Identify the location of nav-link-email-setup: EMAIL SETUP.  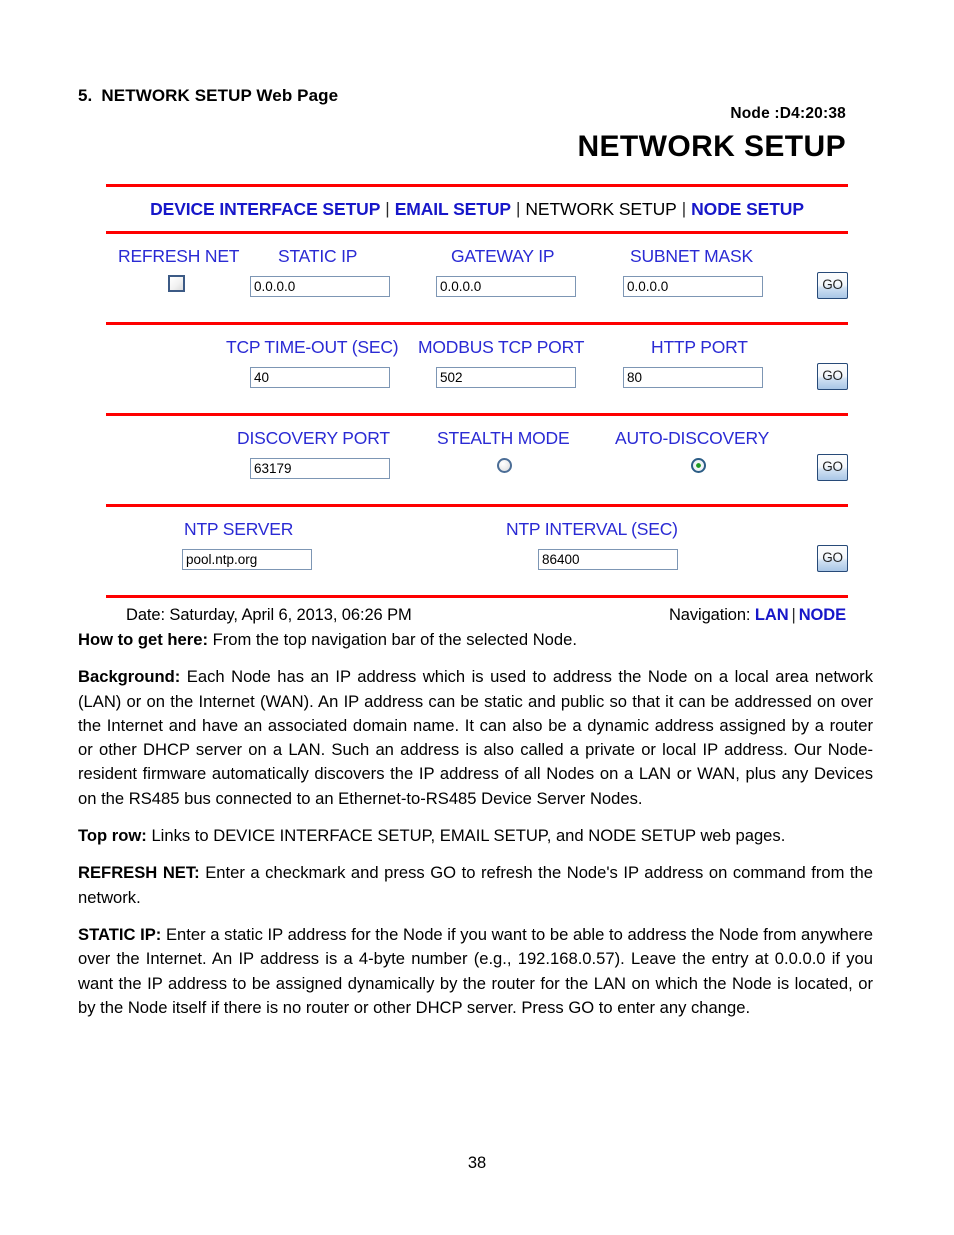
(453, 209).